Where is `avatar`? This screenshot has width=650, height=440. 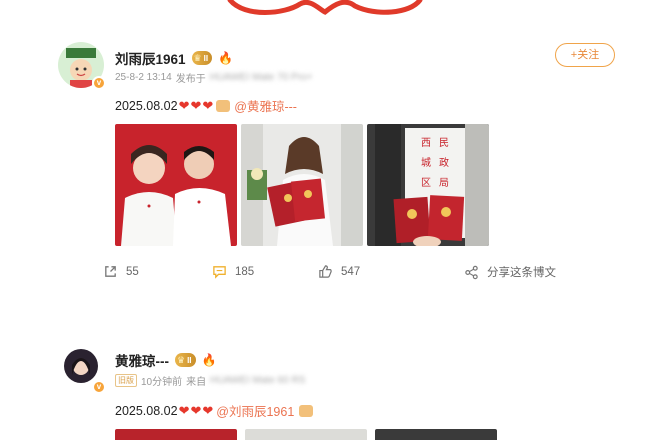 avatar is located at coordinates (81, 366).